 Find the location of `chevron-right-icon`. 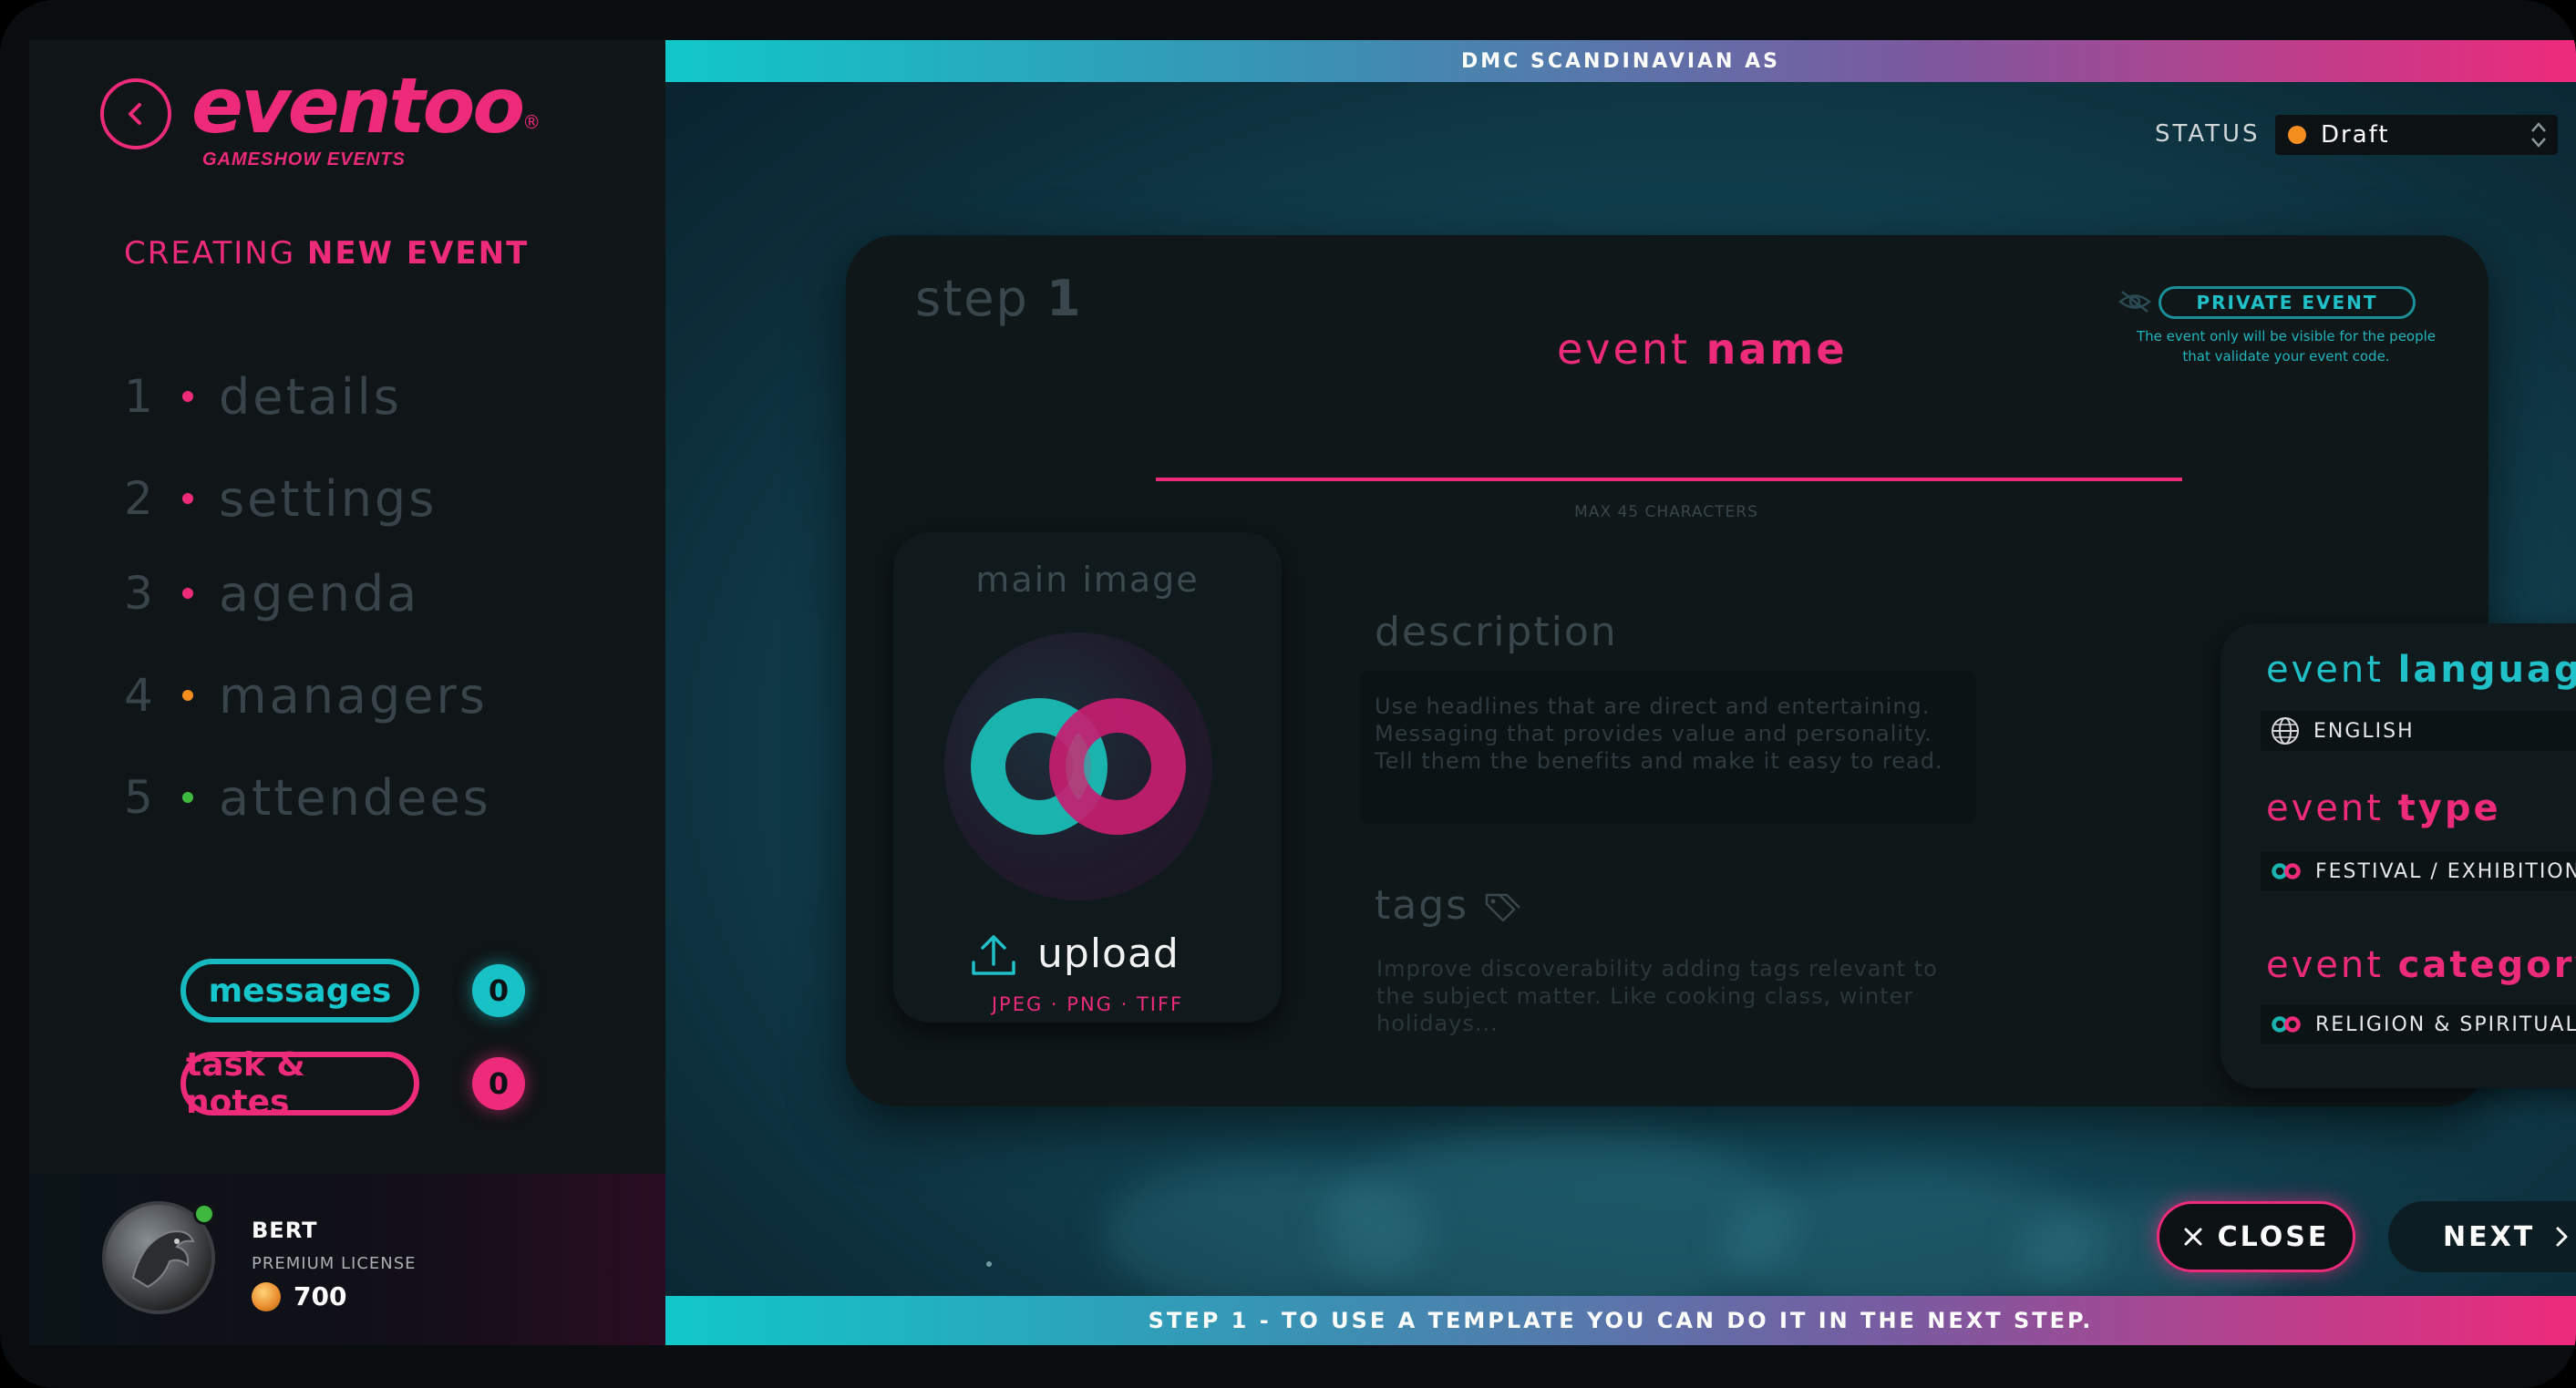

chevron-right-icon is located at coordinates (2562, 1237).